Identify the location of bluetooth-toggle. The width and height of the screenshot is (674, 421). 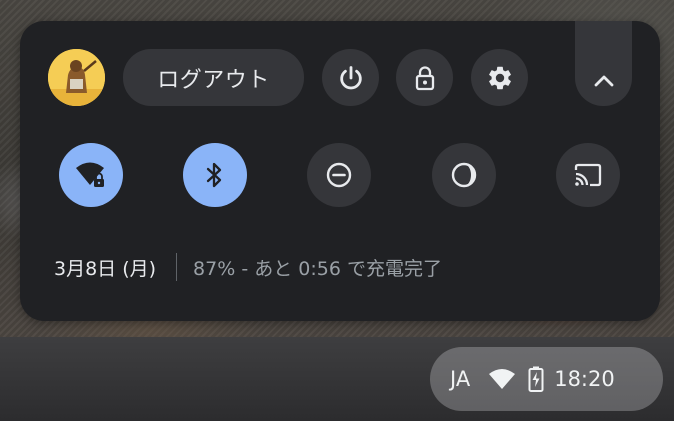
(215, 175).